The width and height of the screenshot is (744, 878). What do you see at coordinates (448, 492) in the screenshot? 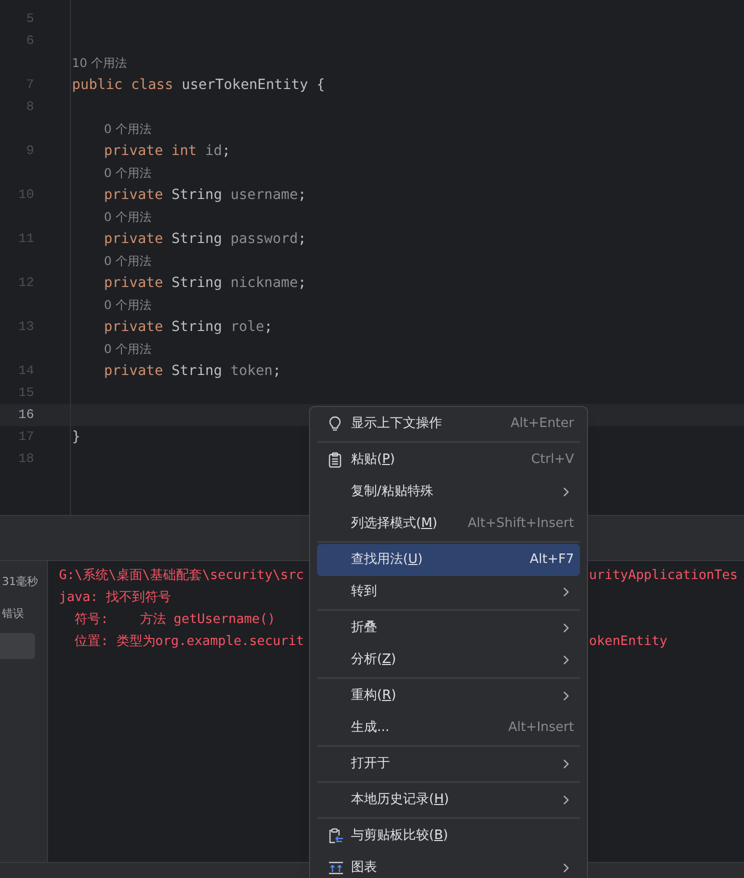
I see `menu-item: 复制/粘贴特殊` at bounding box center [448, 492].